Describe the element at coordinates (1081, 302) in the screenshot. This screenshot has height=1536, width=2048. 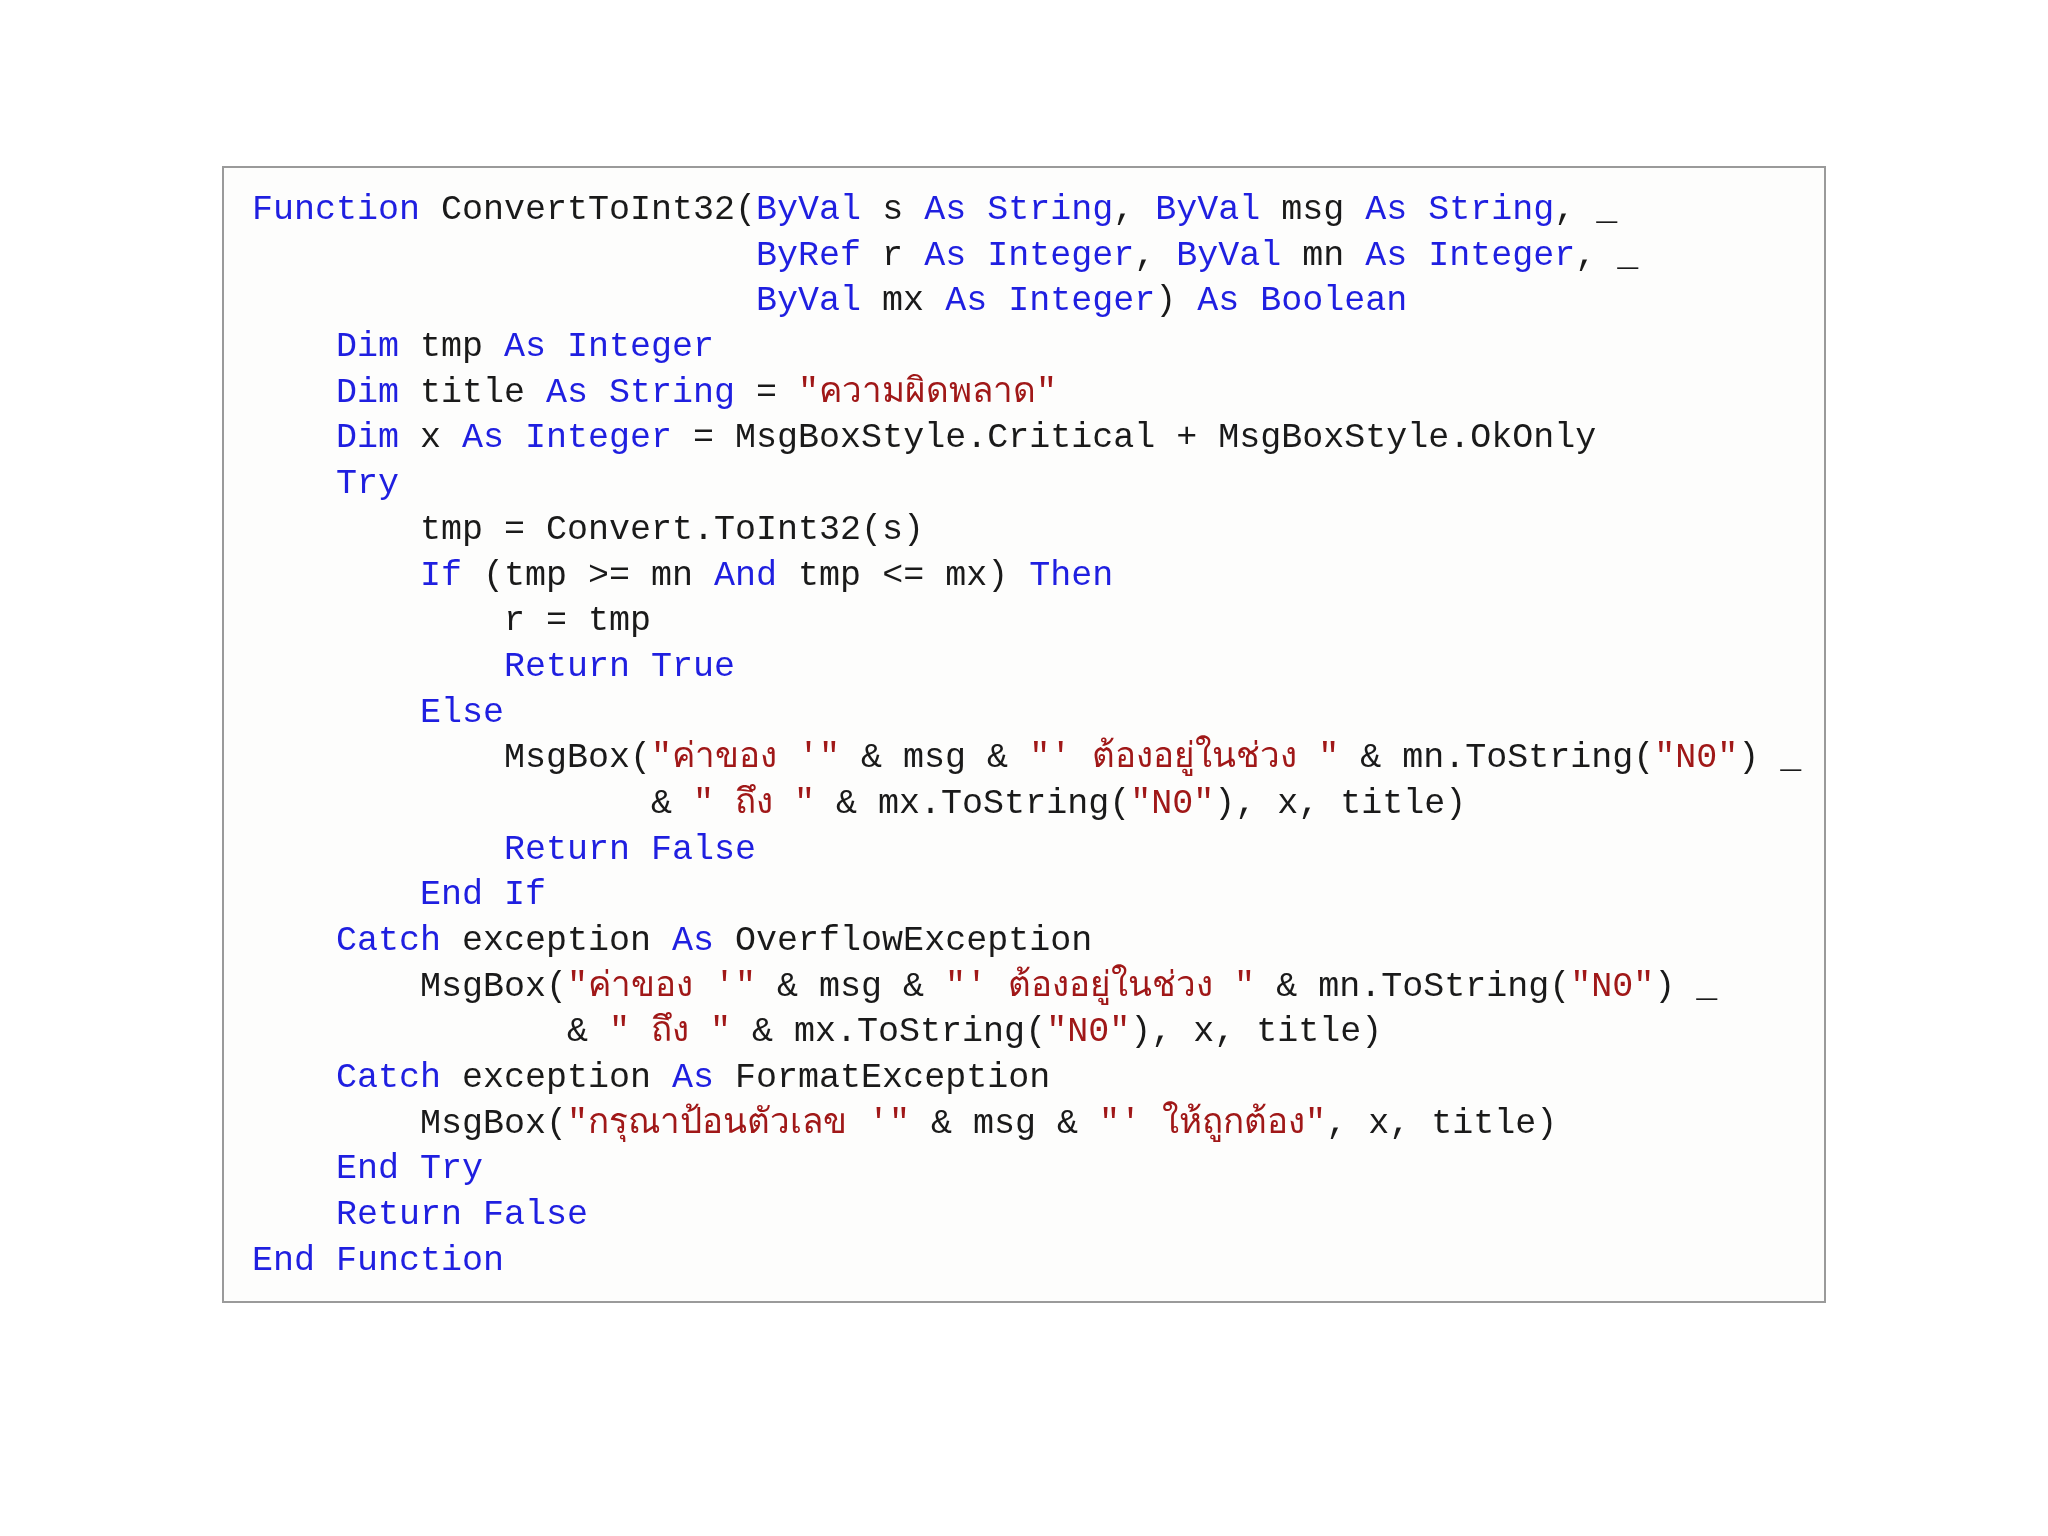
I see `code-line: ByVal mx As Integer) As Boolean` at that location.